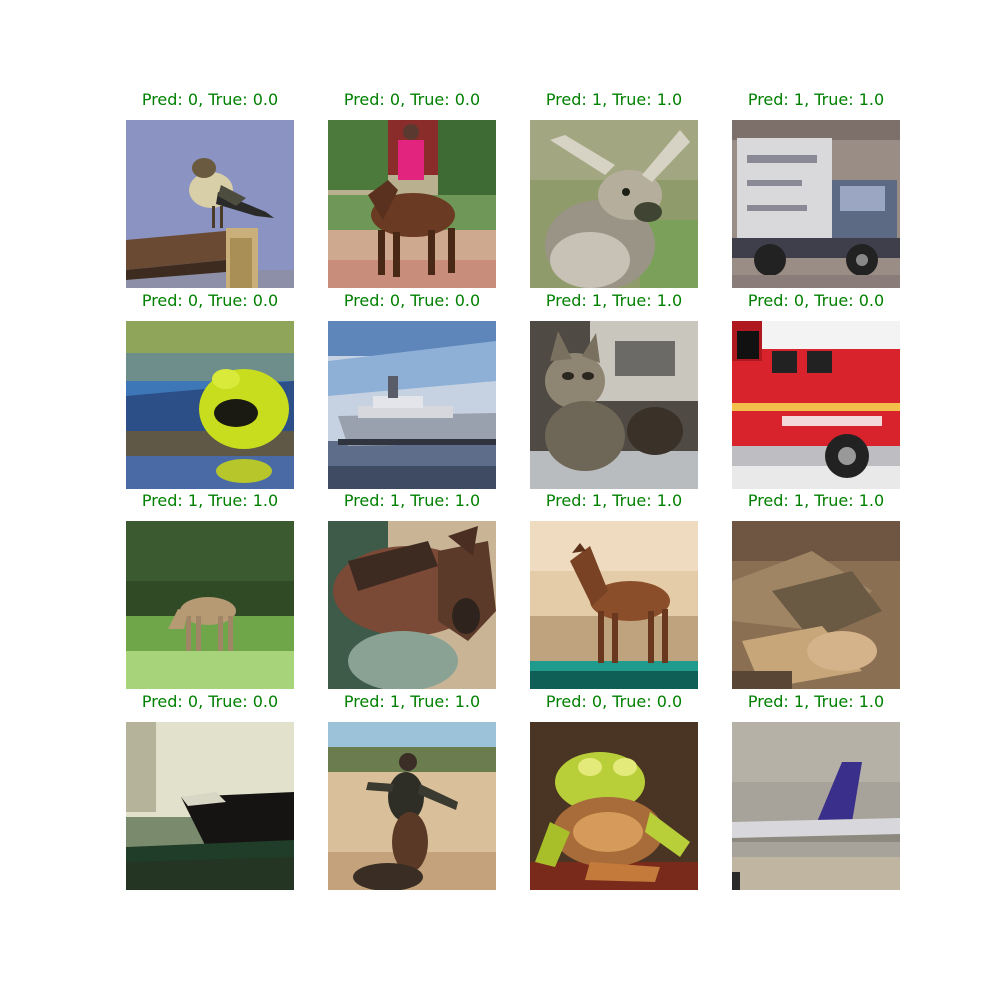  What do you see at coordinates (816, 204) in the screenshot?
I see `truck-image` at bounding box center [816, 204].